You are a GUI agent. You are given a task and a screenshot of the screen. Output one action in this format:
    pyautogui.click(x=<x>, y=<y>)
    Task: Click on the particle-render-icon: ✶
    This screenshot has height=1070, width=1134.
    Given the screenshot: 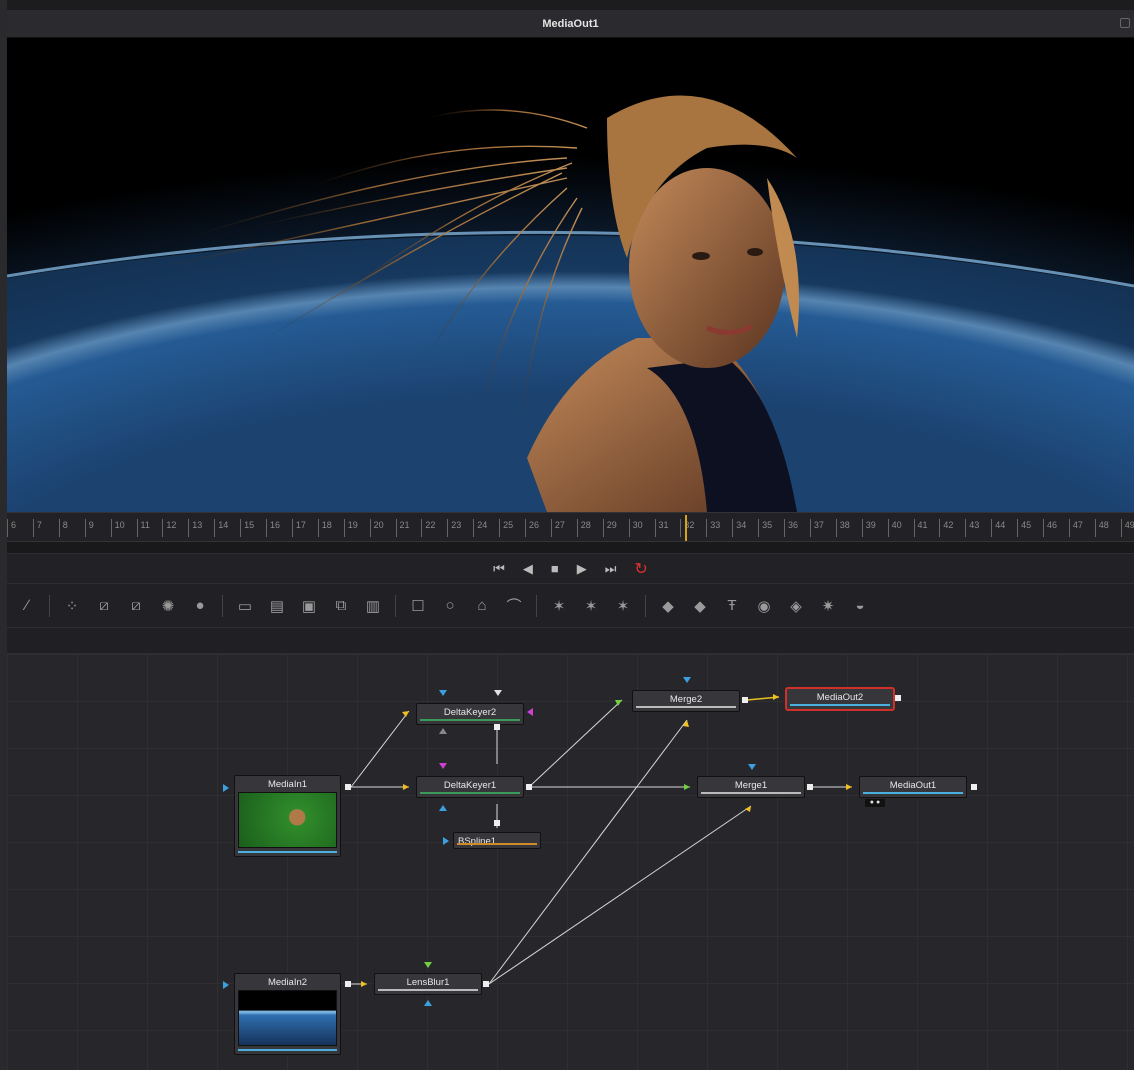 What is the action you would take?
    pyautogui.click(x=591, y=606)
    